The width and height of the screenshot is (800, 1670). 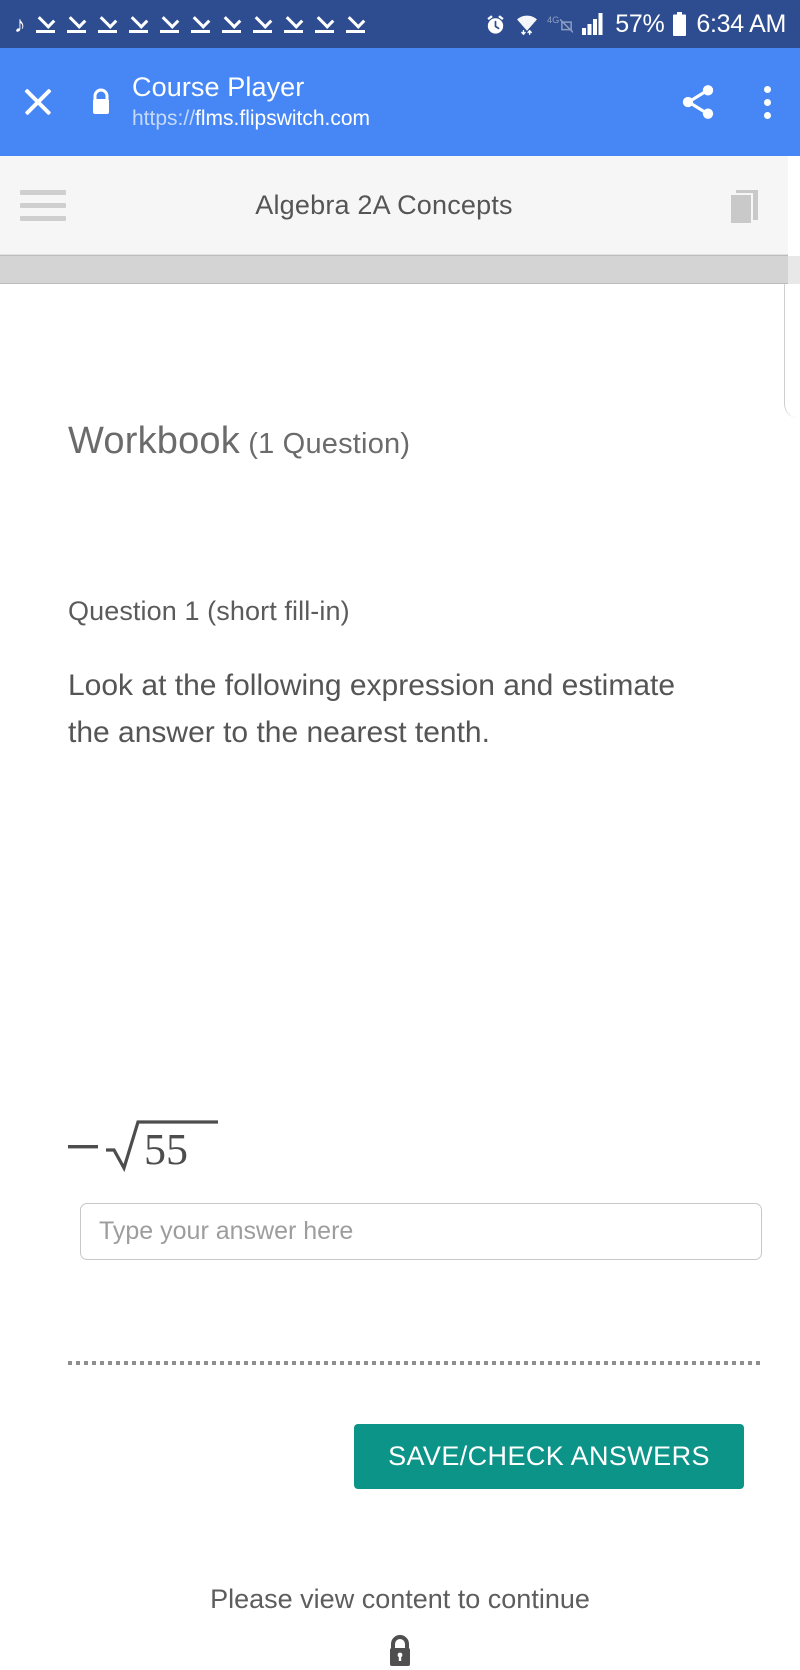 I want to click on close-button, so click(x=38, y=102).